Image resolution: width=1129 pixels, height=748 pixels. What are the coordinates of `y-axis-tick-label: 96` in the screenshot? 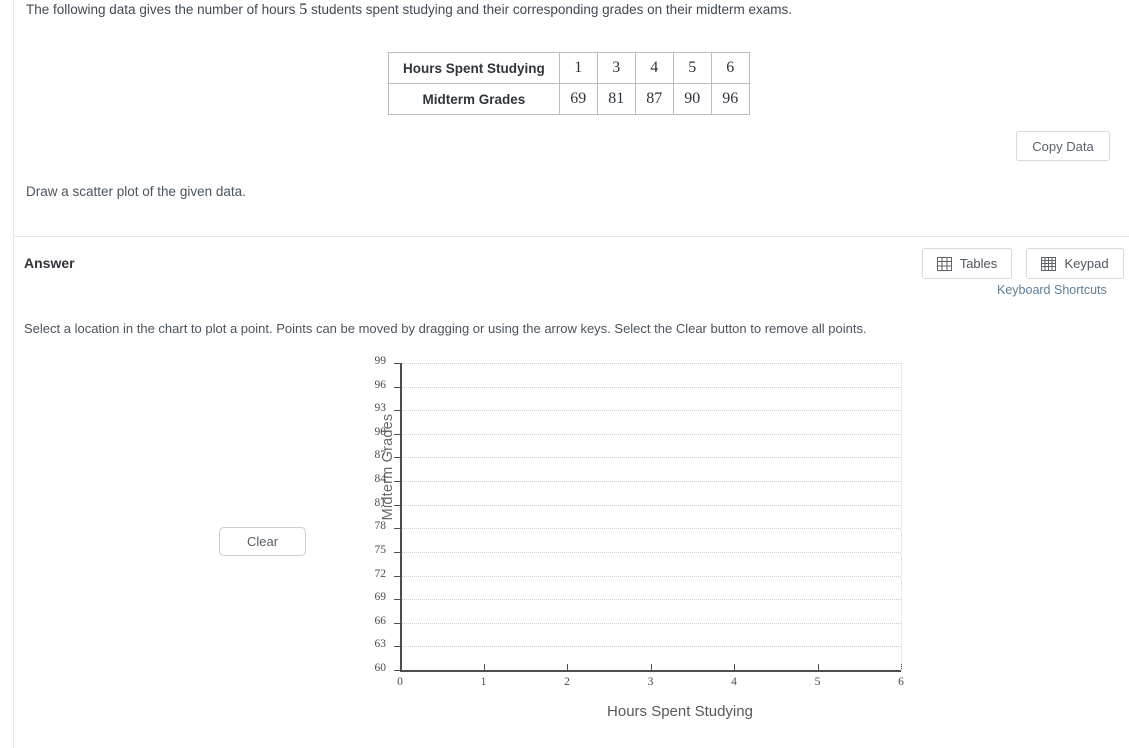 It's located at (380, 384).